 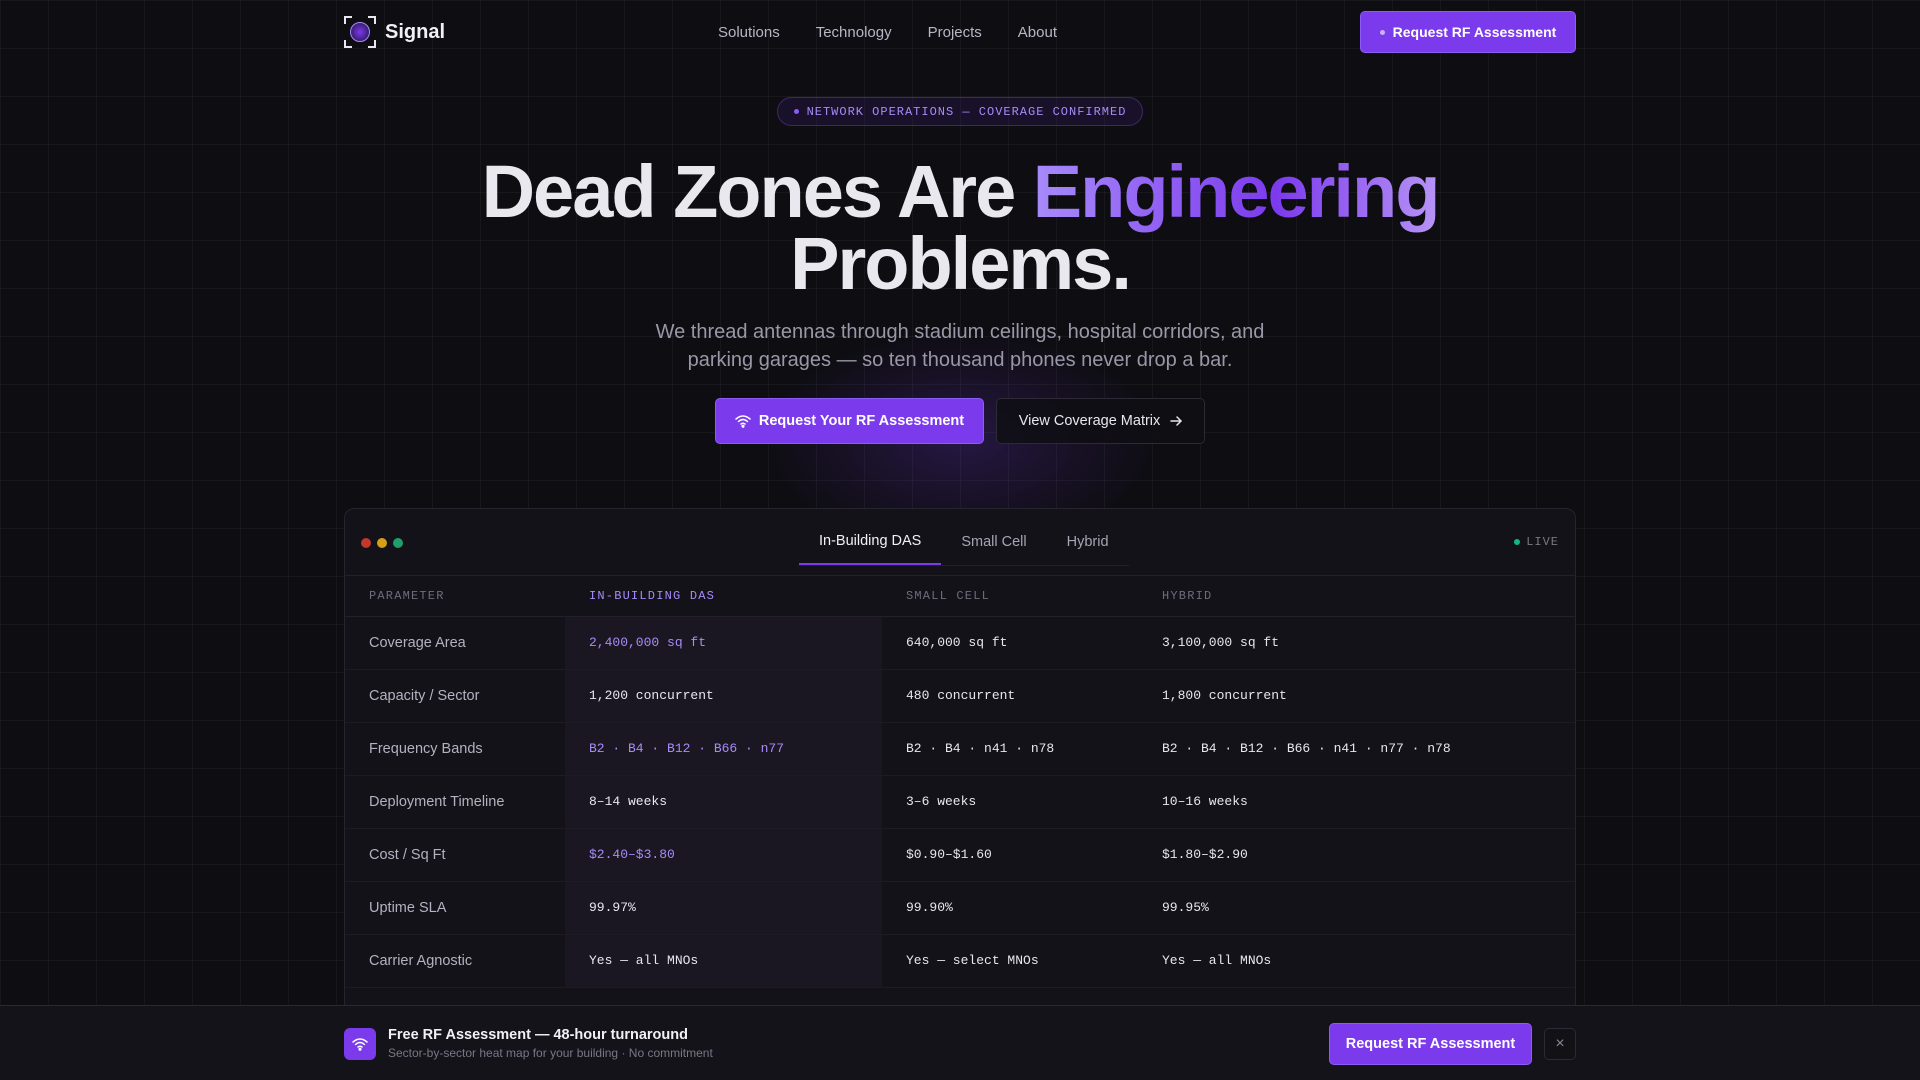 I want to click on cell-in-building-das: Yes — all MNOs, so click(x=723, y=961).